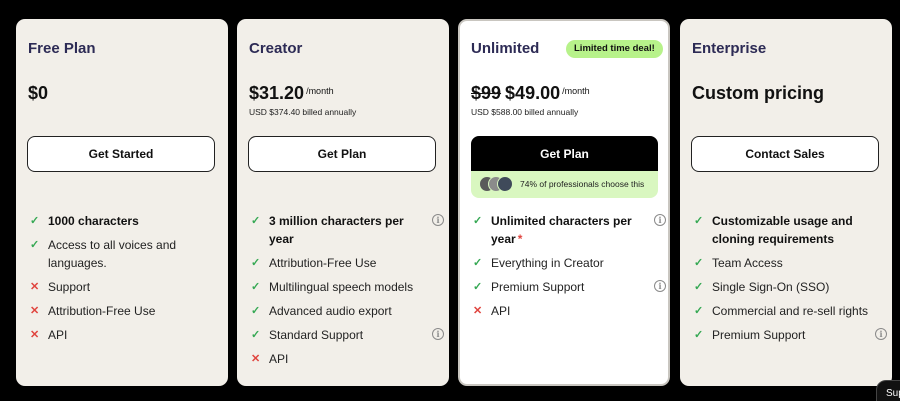  I want to click on billed-annually: USD $374.40 billed annually, so click(303, 112).